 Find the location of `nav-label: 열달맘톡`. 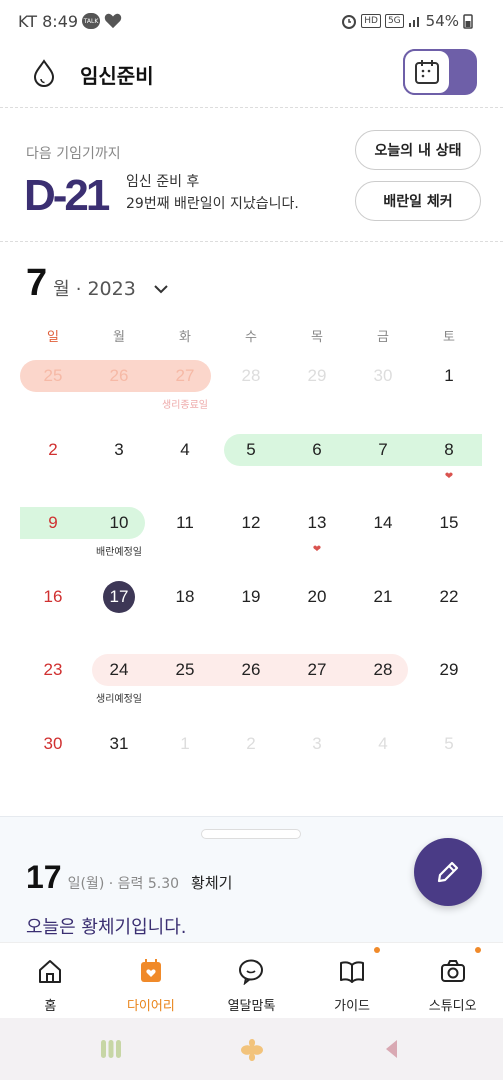

nav-label: 열달맘톡 is located at coordinates (251, 1006).